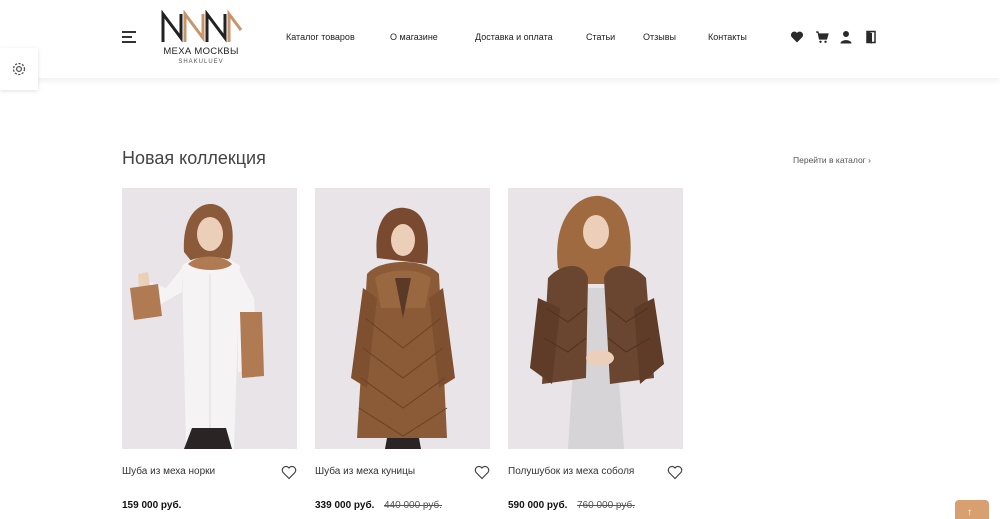 The width and height of the screenshot is (1000, 519). Describe the element at coordinates (846, 37) in the screenshot. I see `user-icon` at that location.